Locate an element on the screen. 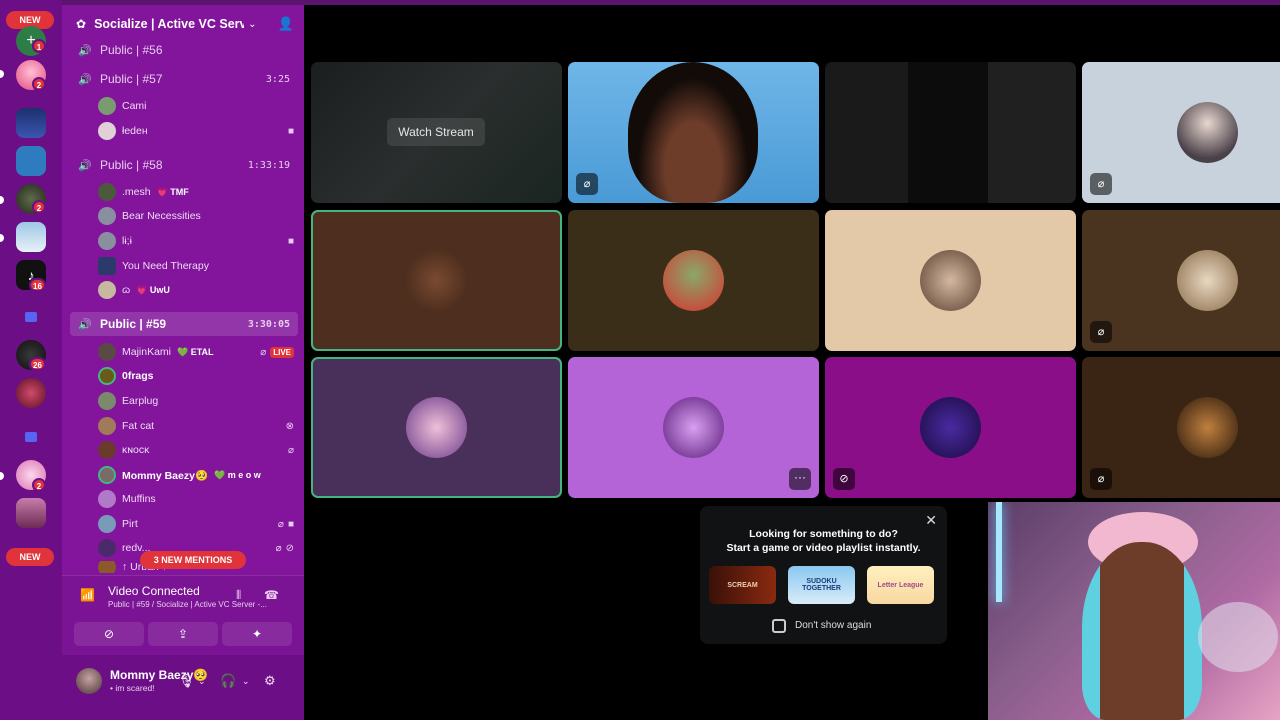 The height and width of the screenshot is (720, 1280). more-options-button: ··· is located at coordinates (800, 479).